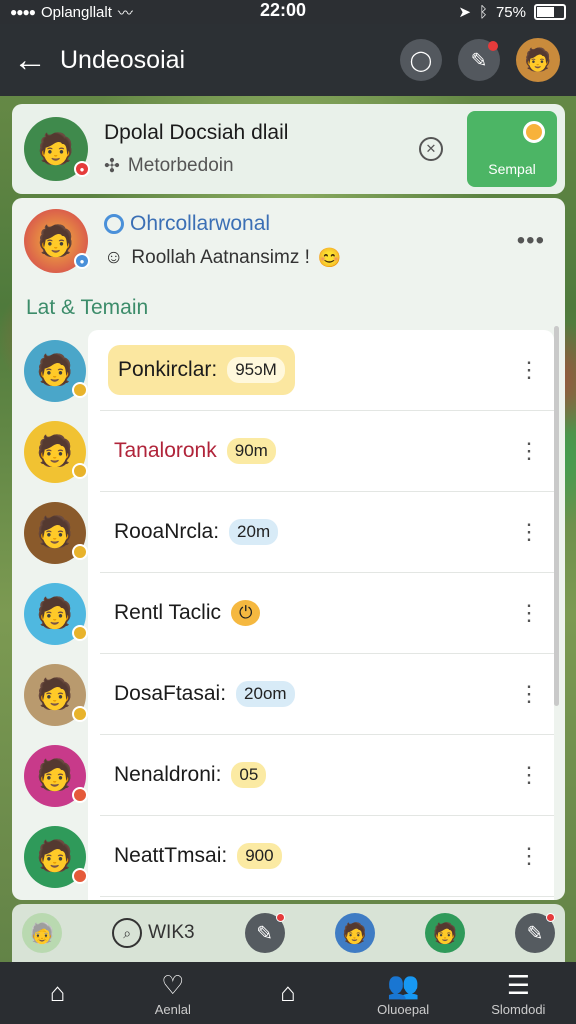 This screenshot has width=576, height=1024. I want to click on bottom-nav: ⌂ ♡ Aenlal ⌂ 👥 Oluoepal ☰ Slomdodi, so click(288, 993).